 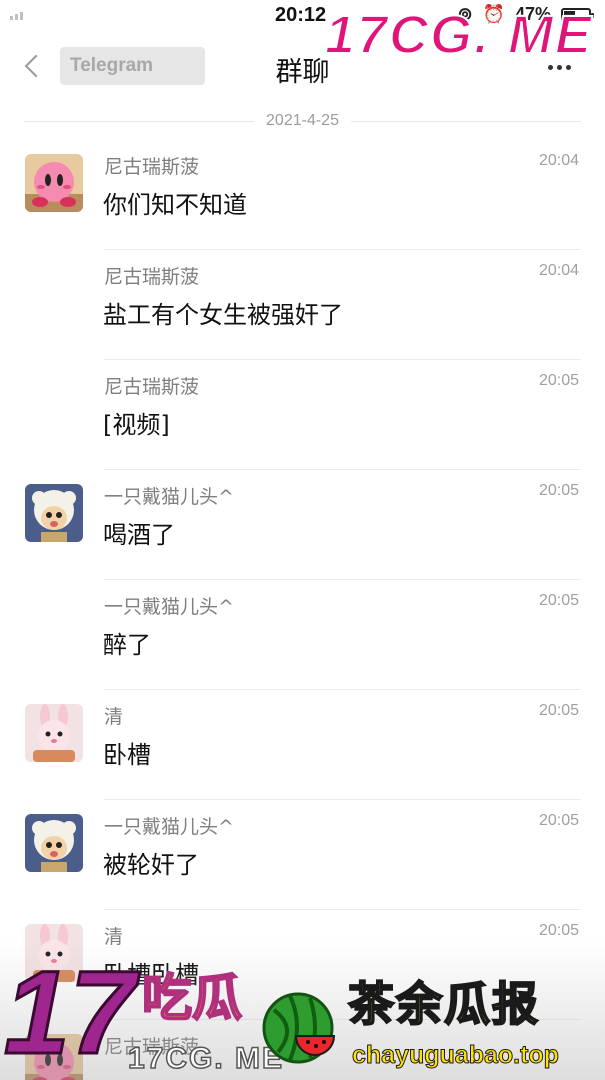 I want to click on message-text: 盐工有个女生被强奸了, so click(x=223, y=315).